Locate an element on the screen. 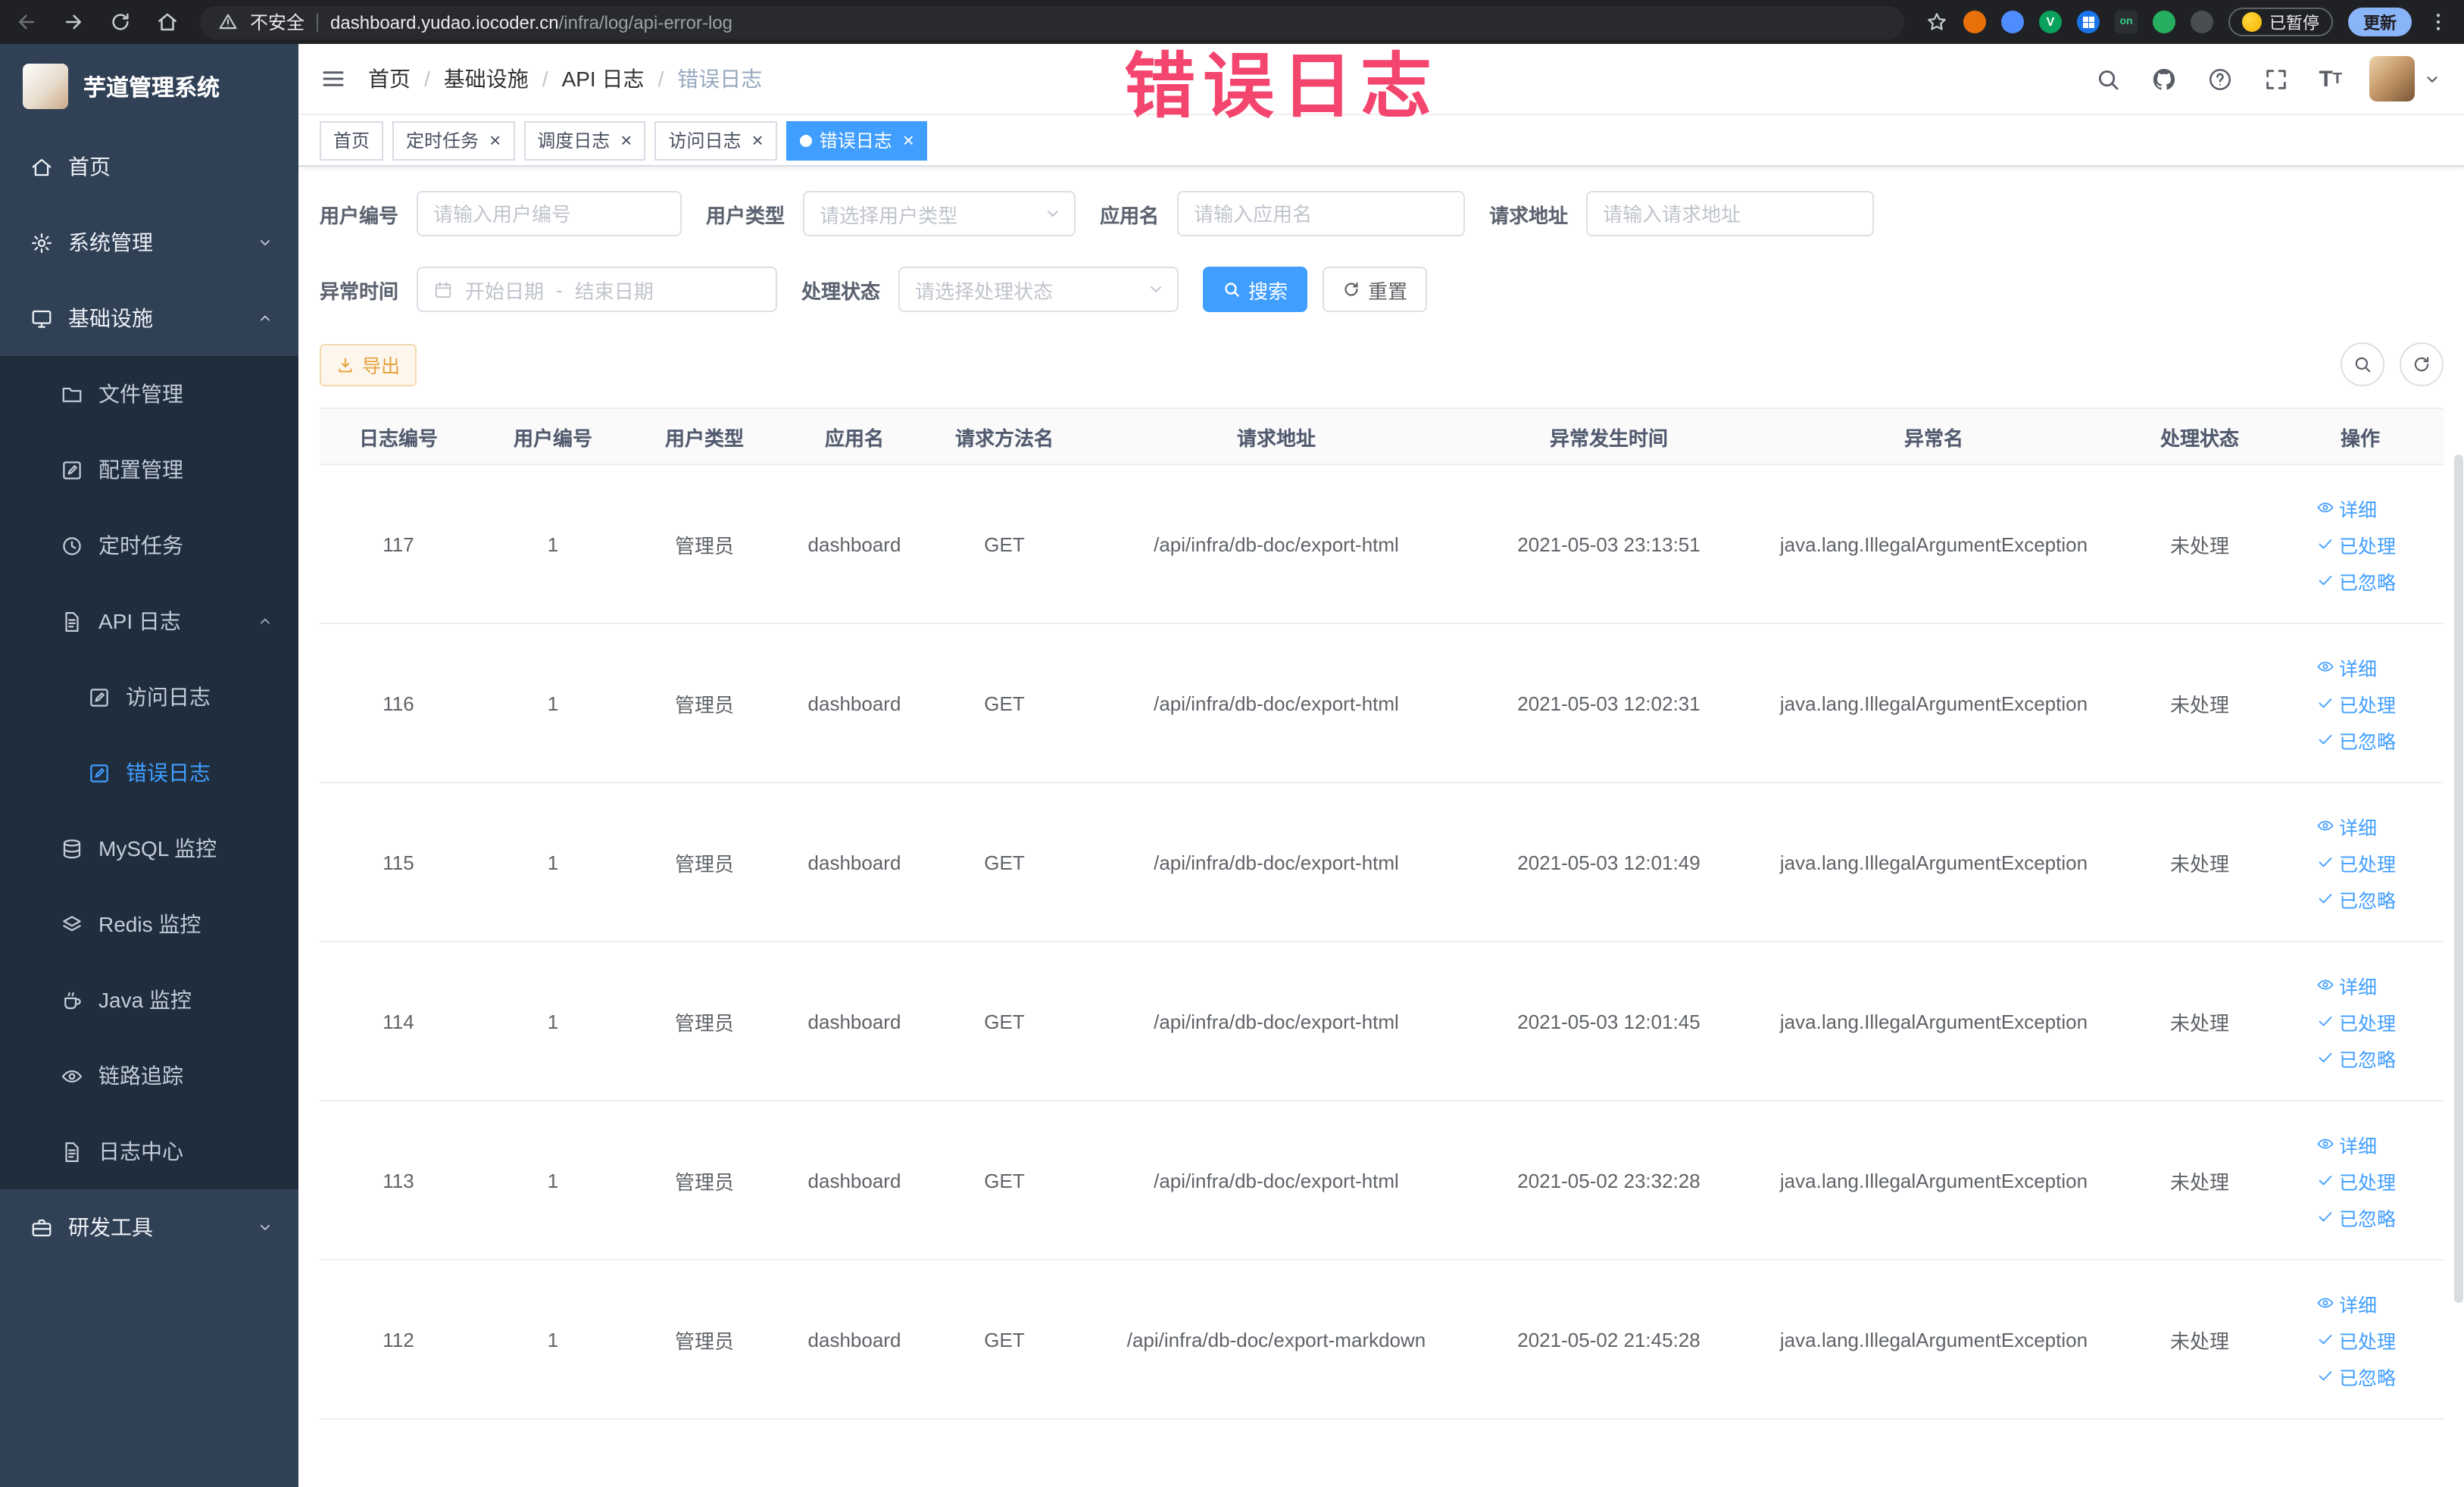 The height and width of the screenshot is (1487, 2464). search-button: 搜索 is located at coordinates (1255, 289).